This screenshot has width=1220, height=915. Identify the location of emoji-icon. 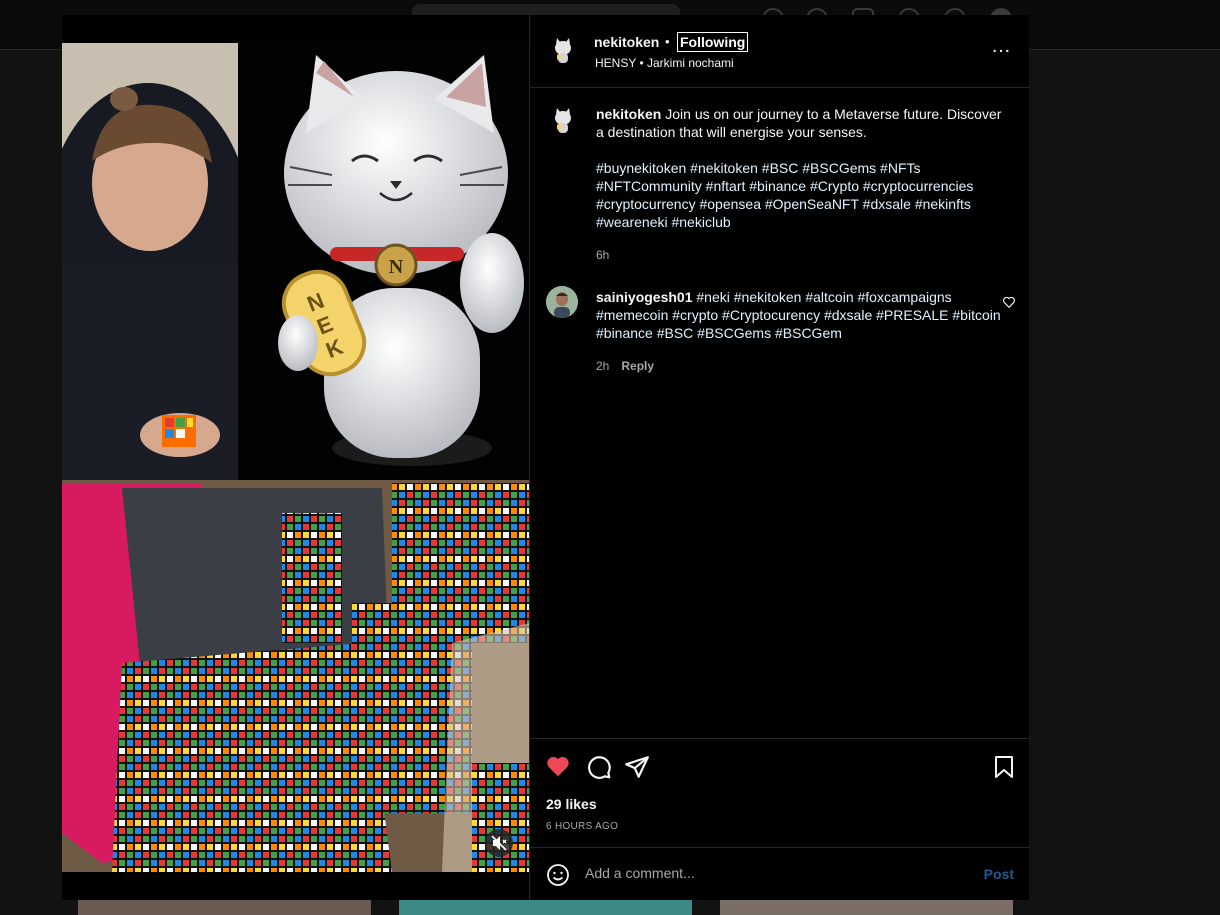
(558, 875).